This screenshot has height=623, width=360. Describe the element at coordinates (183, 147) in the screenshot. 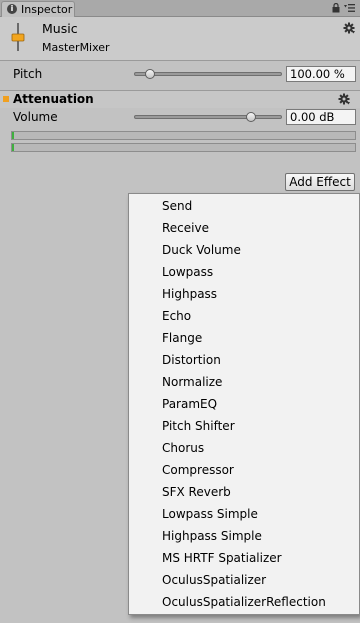

I see `level-meter-right` at that location.